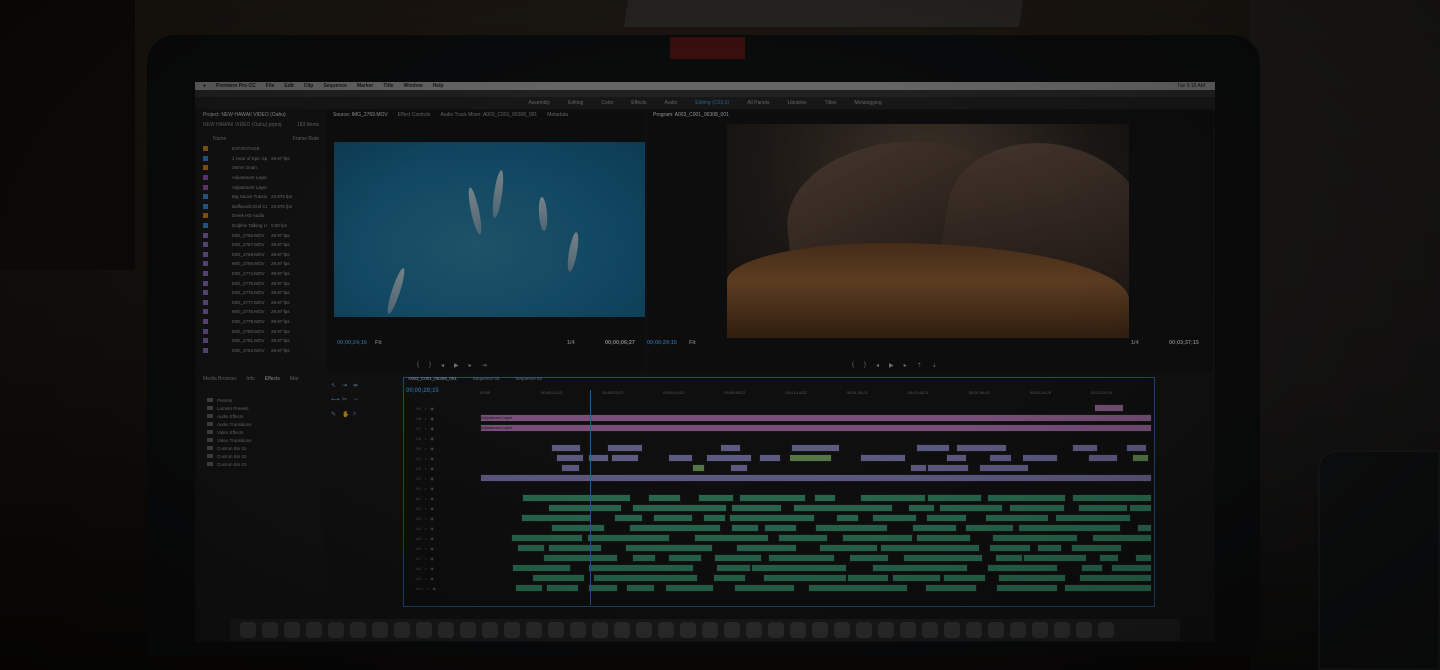  Describe the element at coordinates (345, 399) in the screenshot. I see `razor-tool-icon: ✂` at that location.